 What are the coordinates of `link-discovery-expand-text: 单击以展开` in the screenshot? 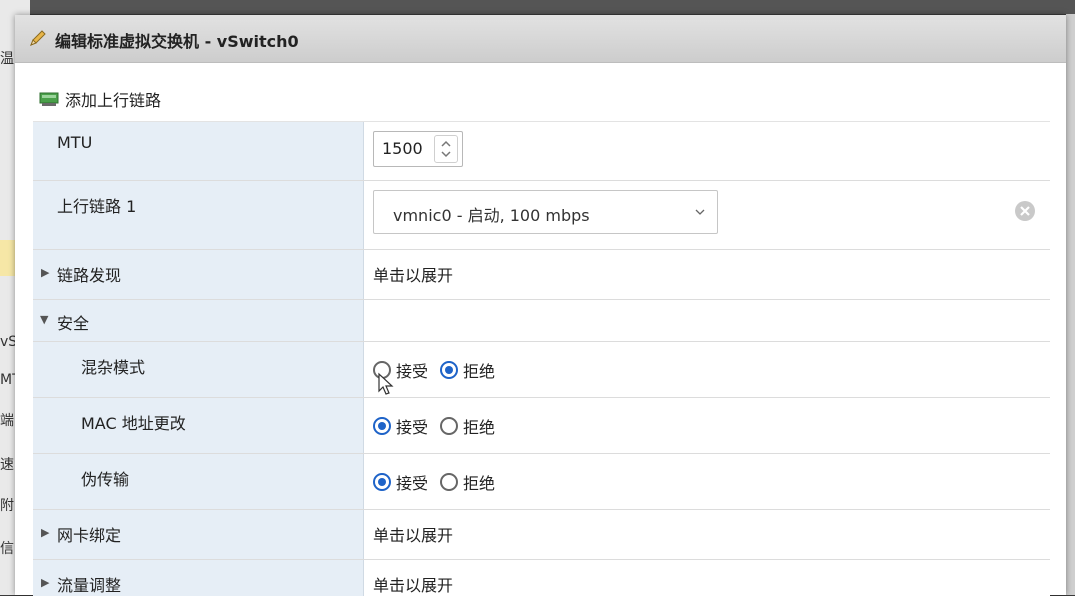 It's located at (413, 274).